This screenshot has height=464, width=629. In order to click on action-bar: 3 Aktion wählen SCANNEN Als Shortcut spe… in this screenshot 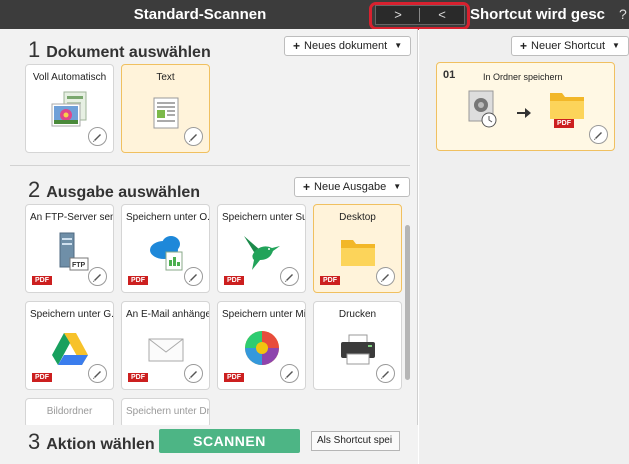, I will do `click(209, 444)`.